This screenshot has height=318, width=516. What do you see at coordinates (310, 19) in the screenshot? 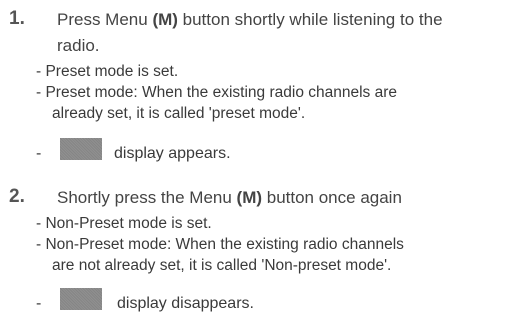
I see `instruction-text: button shortly while listening to the` at bounding box center [310, 19].